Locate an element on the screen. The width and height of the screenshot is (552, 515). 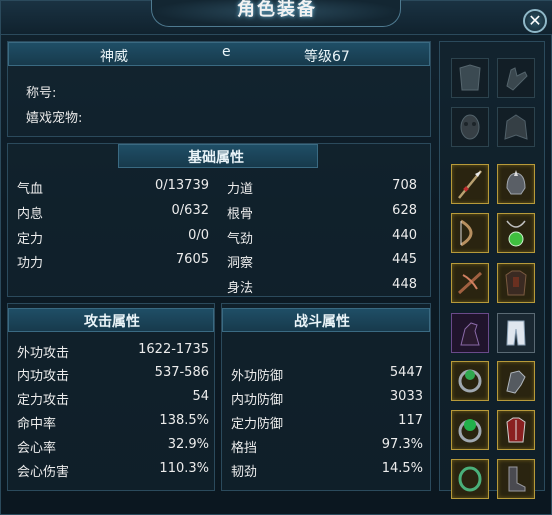
stat-label: 身法 is located at coordinates (240, 288).